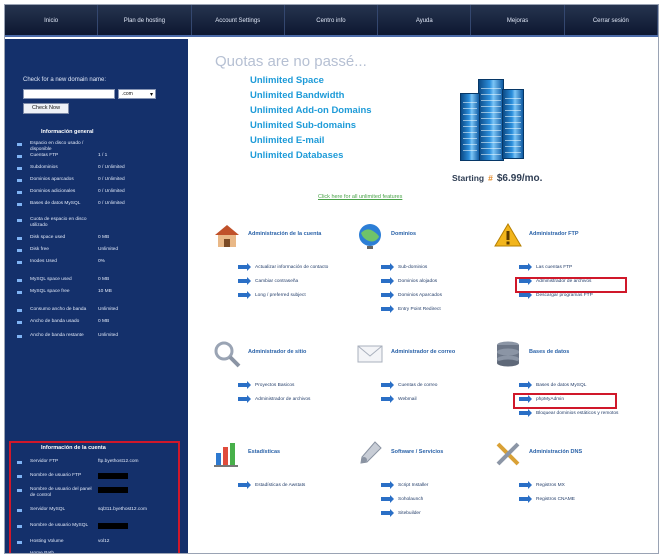 This screenshot has height=558, width=663. I want to click on account-label: Nombre de usuario del panel de control, so click(61, 492).